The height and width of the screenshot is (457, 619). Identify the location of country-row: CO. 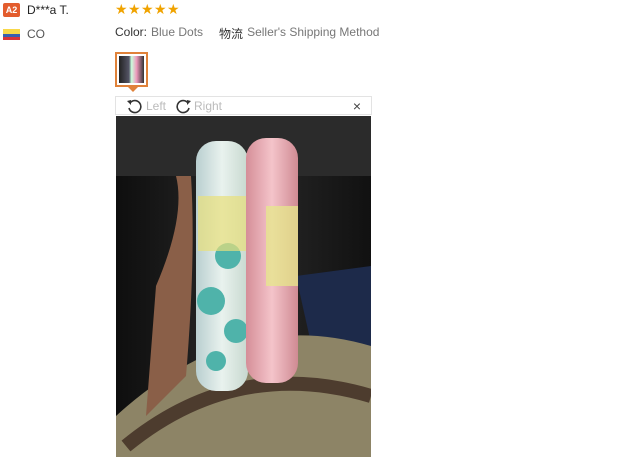
(53, 34).